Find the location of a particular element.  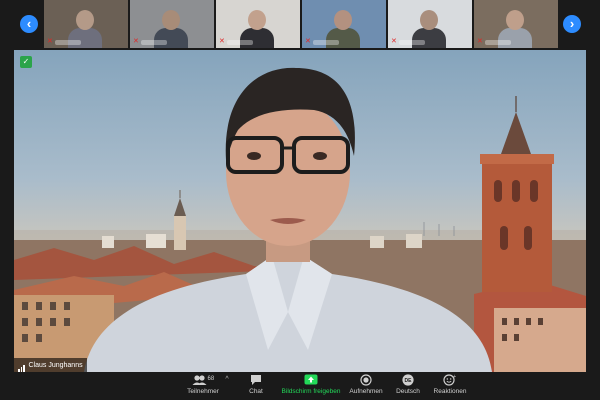

share-screen-label: Bildschirm freigeben is located at coordinates (311, 391).